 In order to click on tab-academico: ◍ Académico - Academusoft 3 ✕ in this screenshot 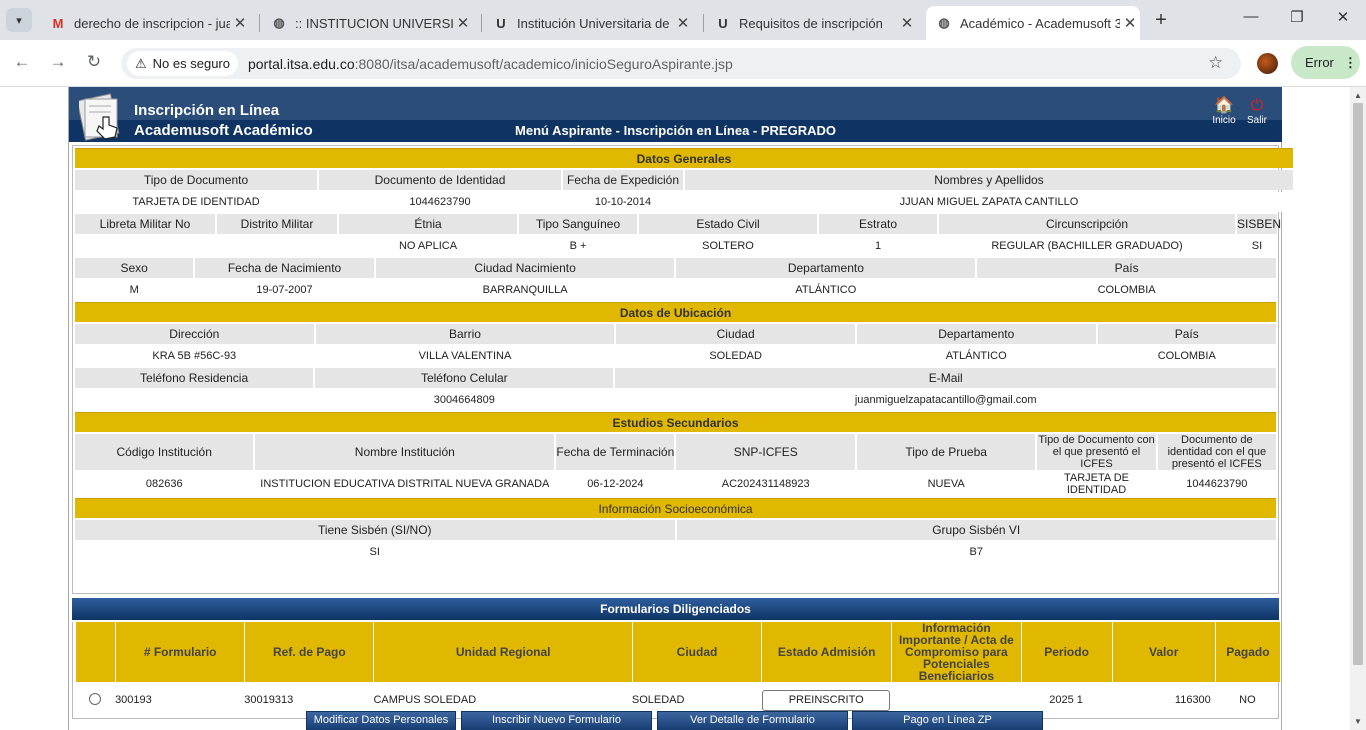, I will do `click(1033, 23)`.